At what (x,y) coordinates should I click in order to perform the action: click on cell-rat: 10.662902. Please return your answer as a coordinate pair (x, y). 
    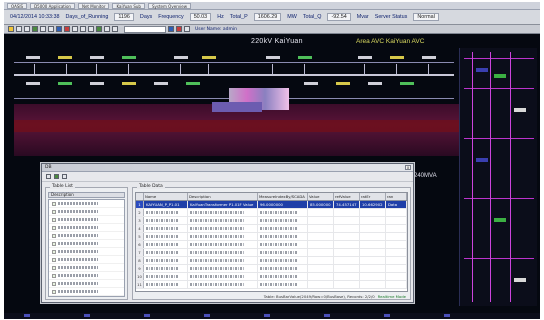
    Looking at the image, I should click on (373, 204).